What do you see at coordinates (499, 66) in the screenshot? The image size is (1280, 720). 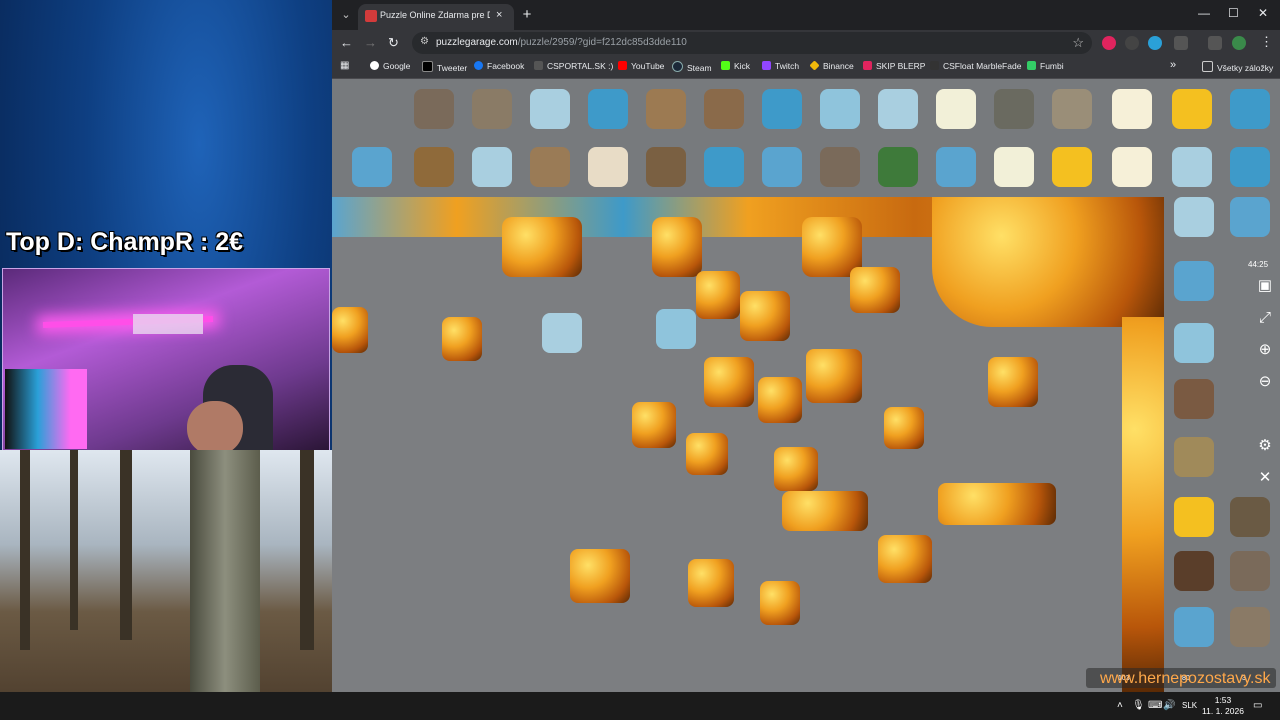 I see `bookmark-facebook: Facebook` at bounding box center [499, 66].